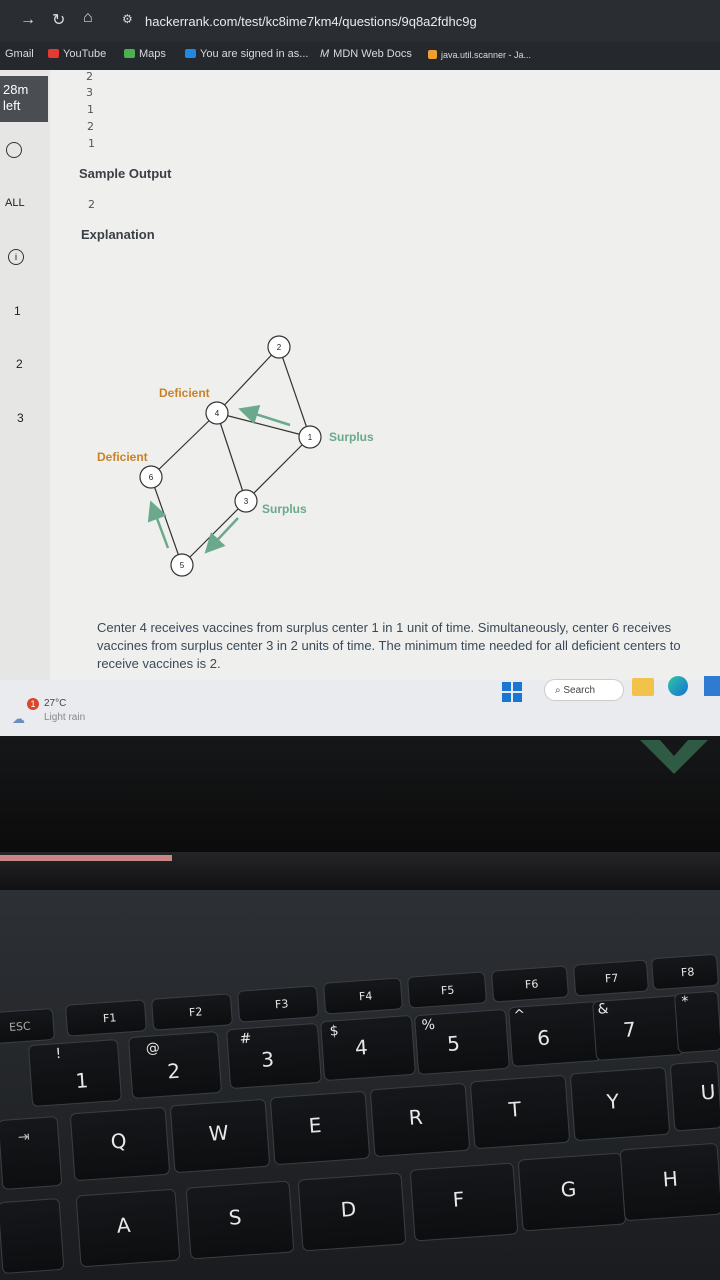 This screenshot has width=720, height=1280. Describe the element at coordinates (568, 1189) in the screenshot. I see `key-label: G` at that location.